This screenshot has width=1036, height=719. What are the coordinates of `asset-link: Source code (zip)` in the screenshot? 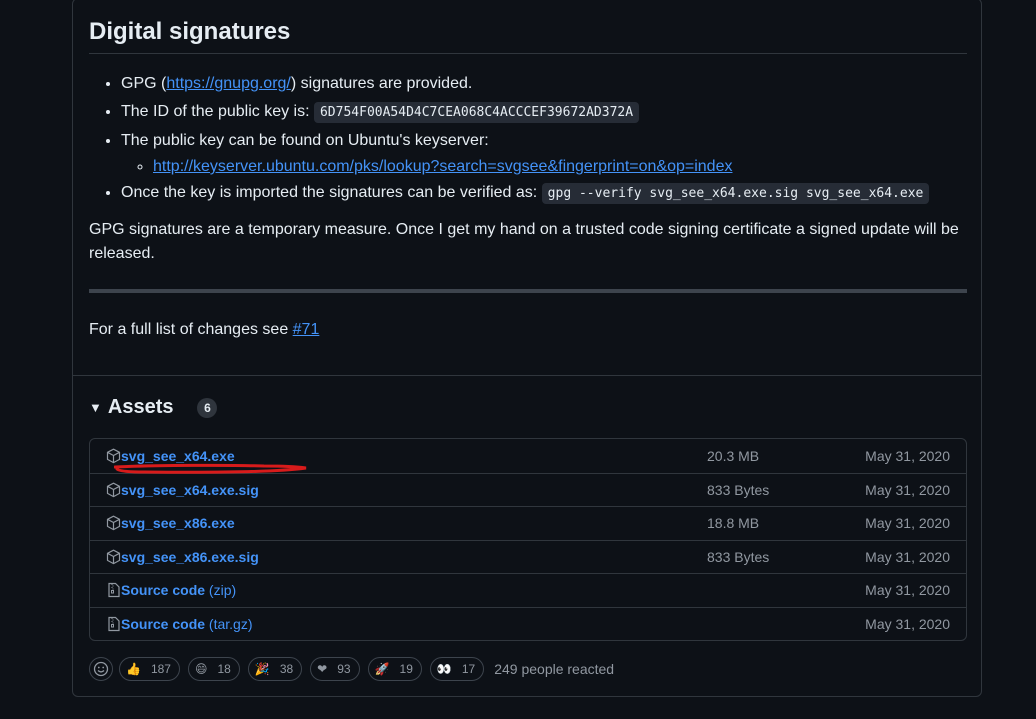 It's located at (171, 590).